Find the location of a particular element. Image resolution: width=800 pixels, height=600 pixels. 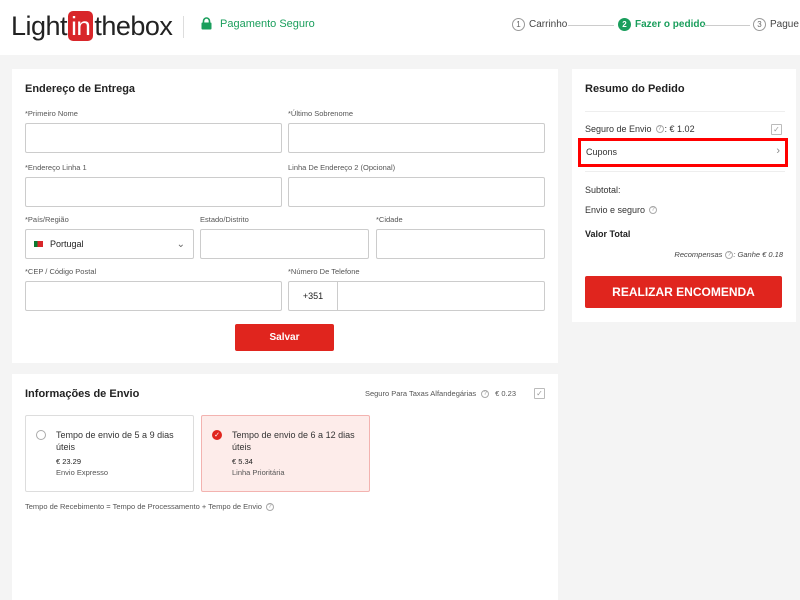

city-input is located at coordinates (460, 244).